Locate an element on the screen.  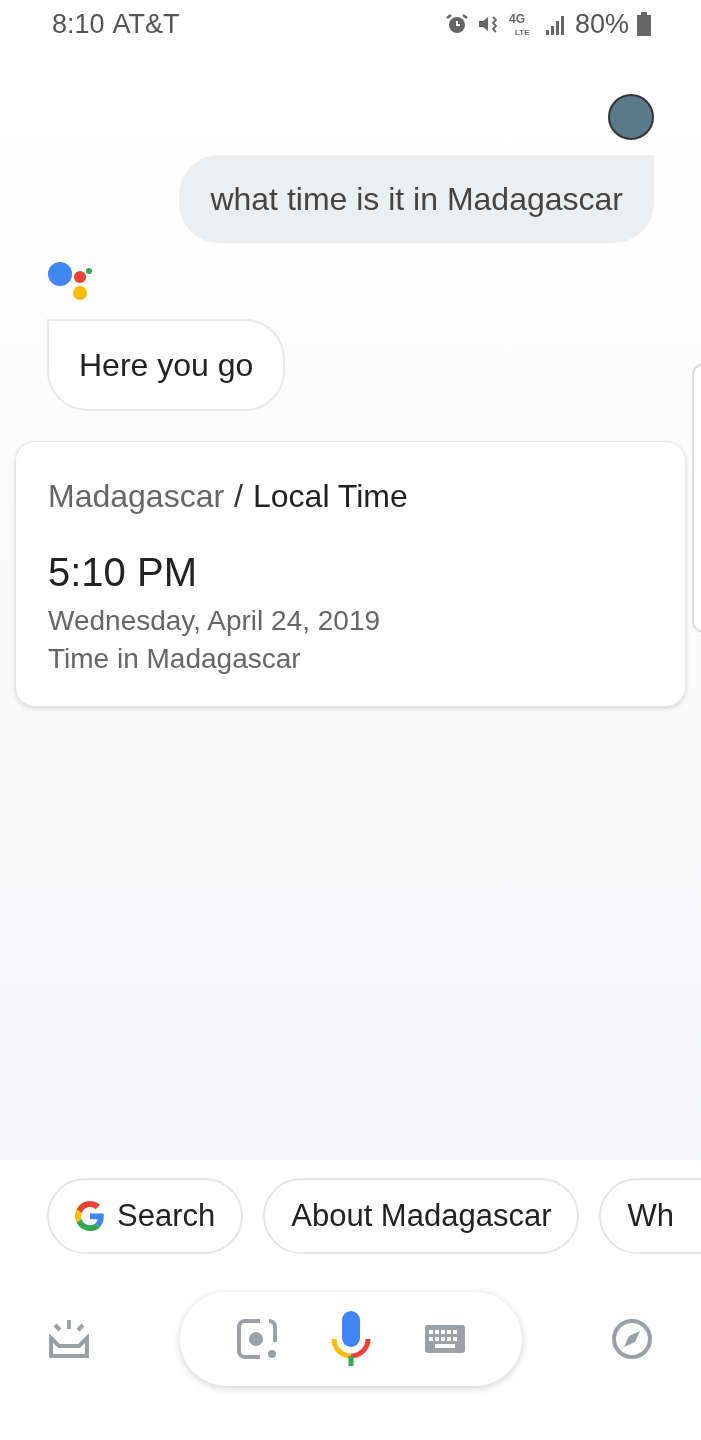
status-time: 8:10 is located at coordinates (78, 24).